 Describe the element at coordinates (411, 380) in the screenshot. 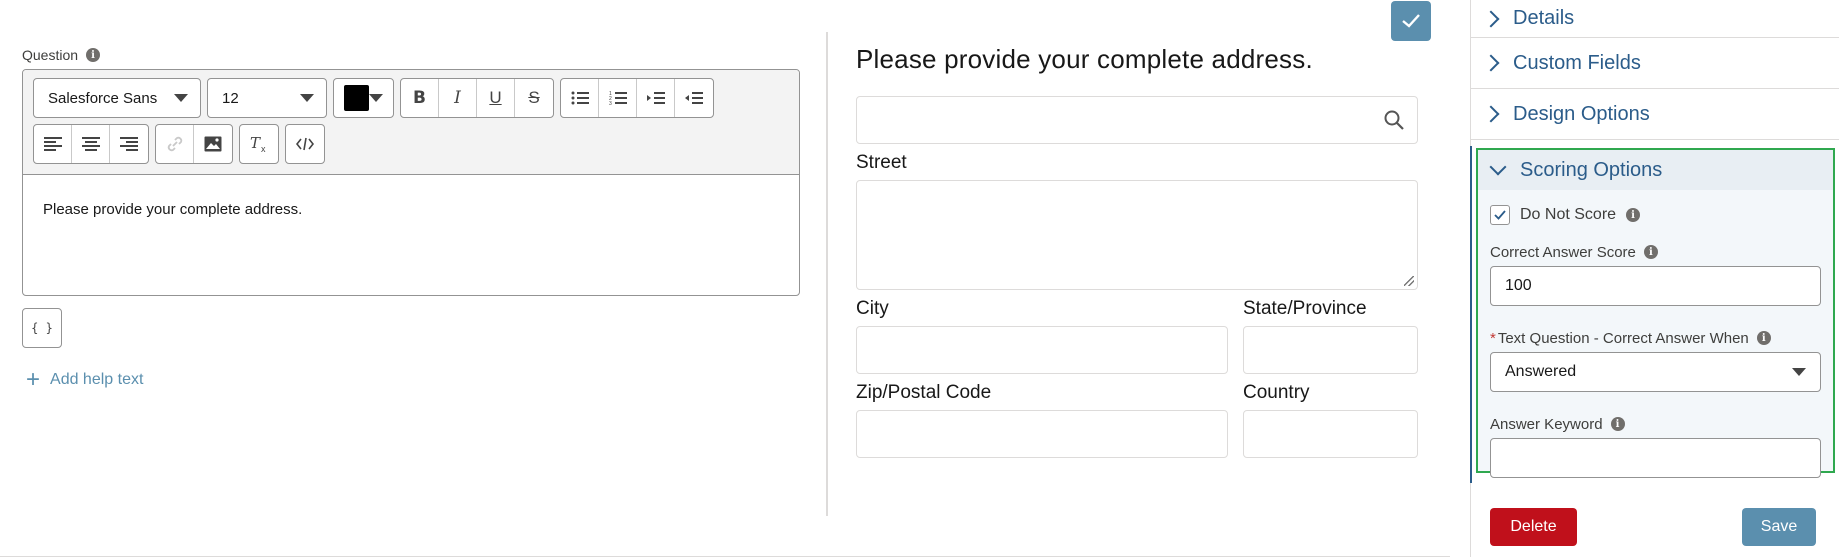

I see `add-help-text-link: + Add help text` at that location.